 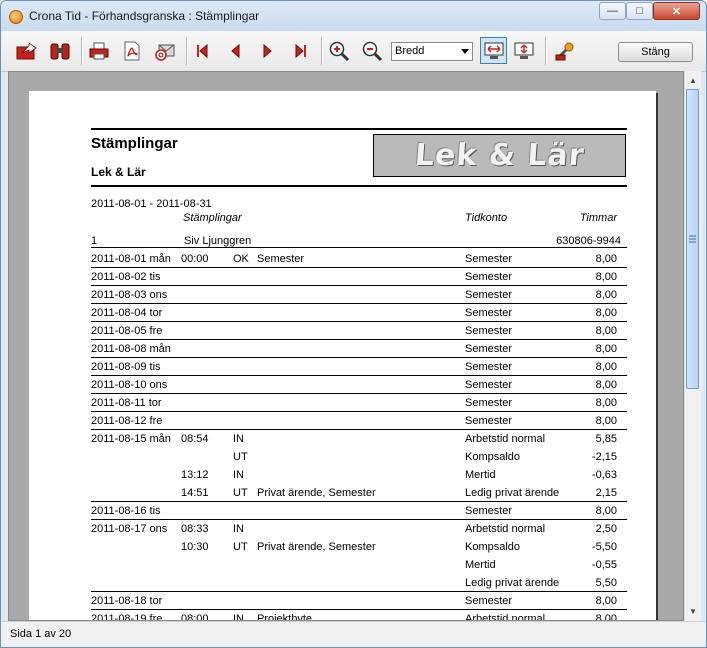 I want to click on close-window-button: ✕, so click(x=676, y=11).